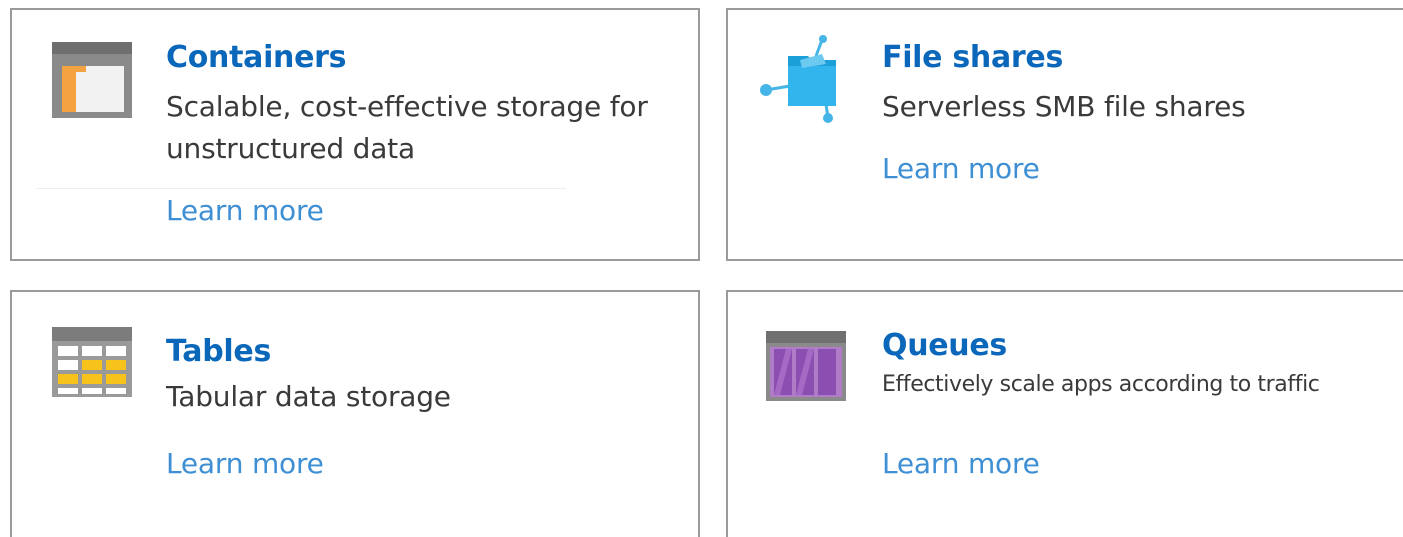 The image size is (1403, 537). What do you see at coordinates (972, 57) in the screenshot?
I see `file-shares-title: File shares` at bounding box center [972, 57].